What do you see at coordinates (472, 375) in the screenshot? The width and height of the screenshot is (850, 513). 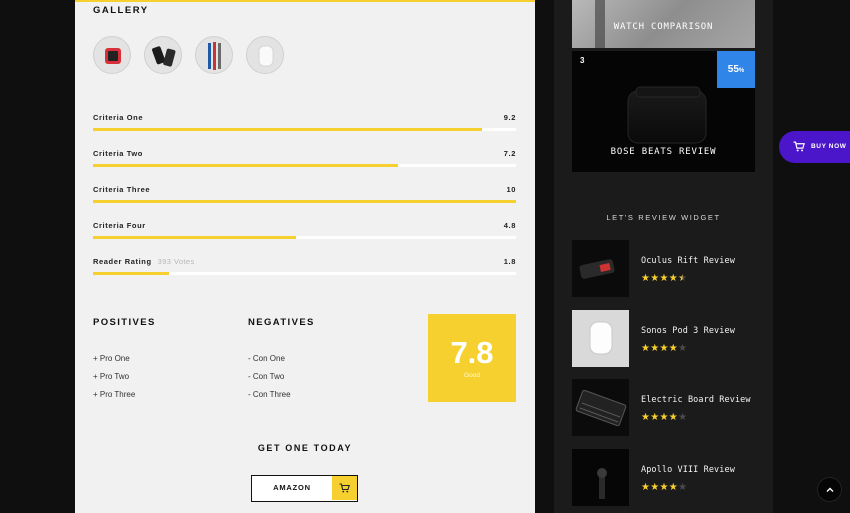 I see `overall-score-label: Good` at bounding box center [472, 375].